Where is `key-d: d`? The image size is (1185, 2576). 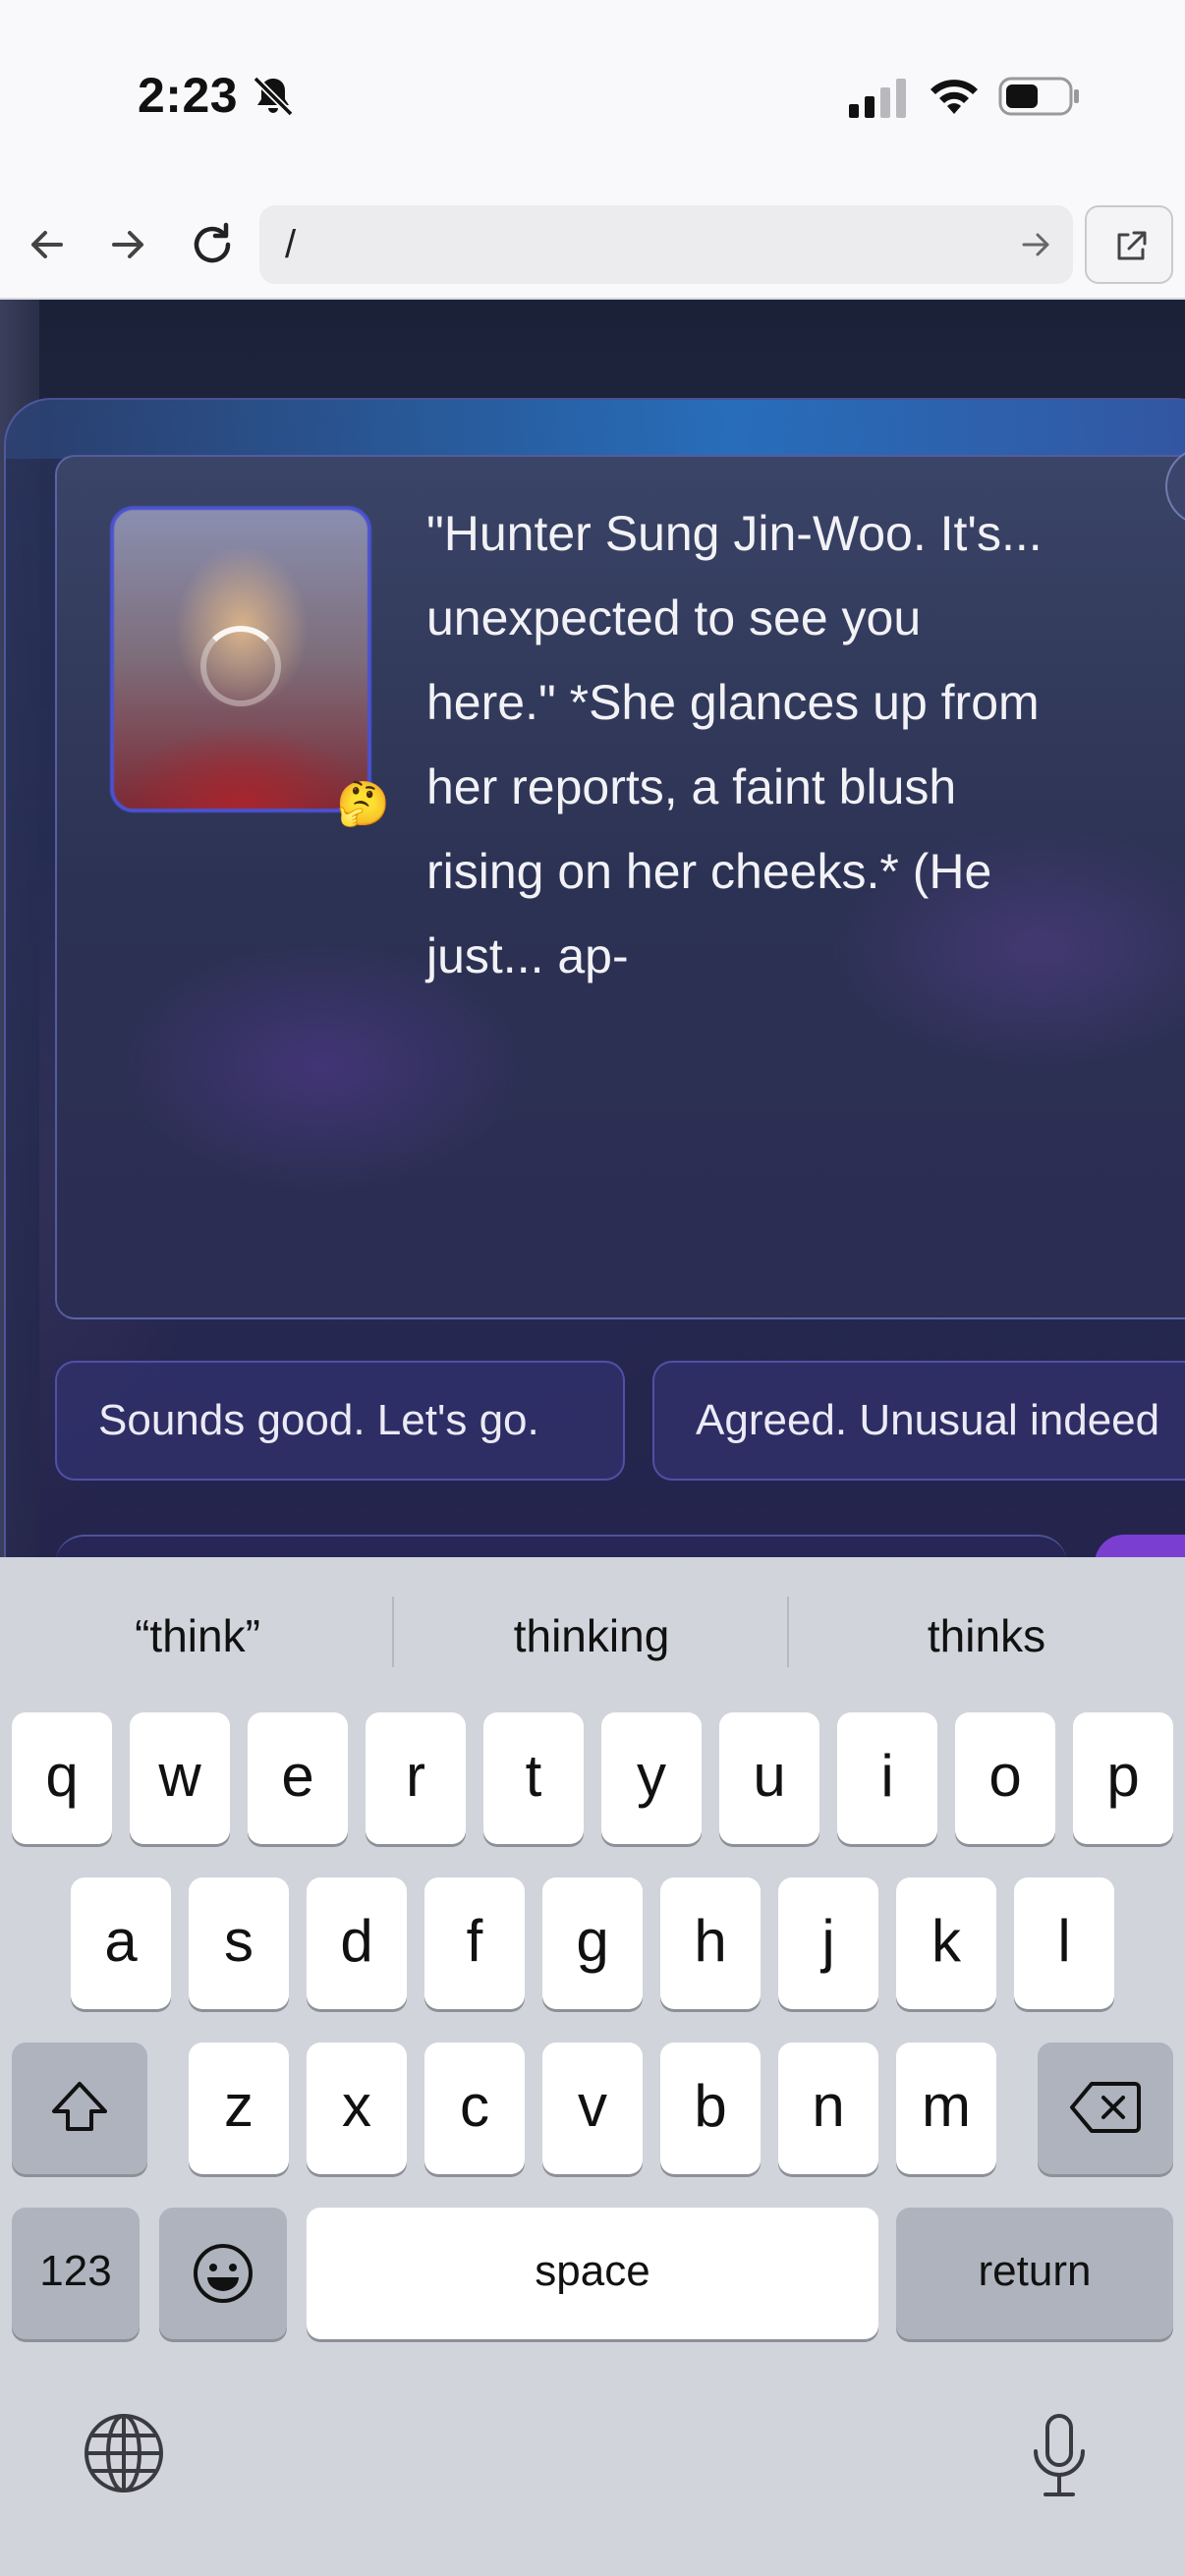
key-d: d is located at coordinates (357, 1943).